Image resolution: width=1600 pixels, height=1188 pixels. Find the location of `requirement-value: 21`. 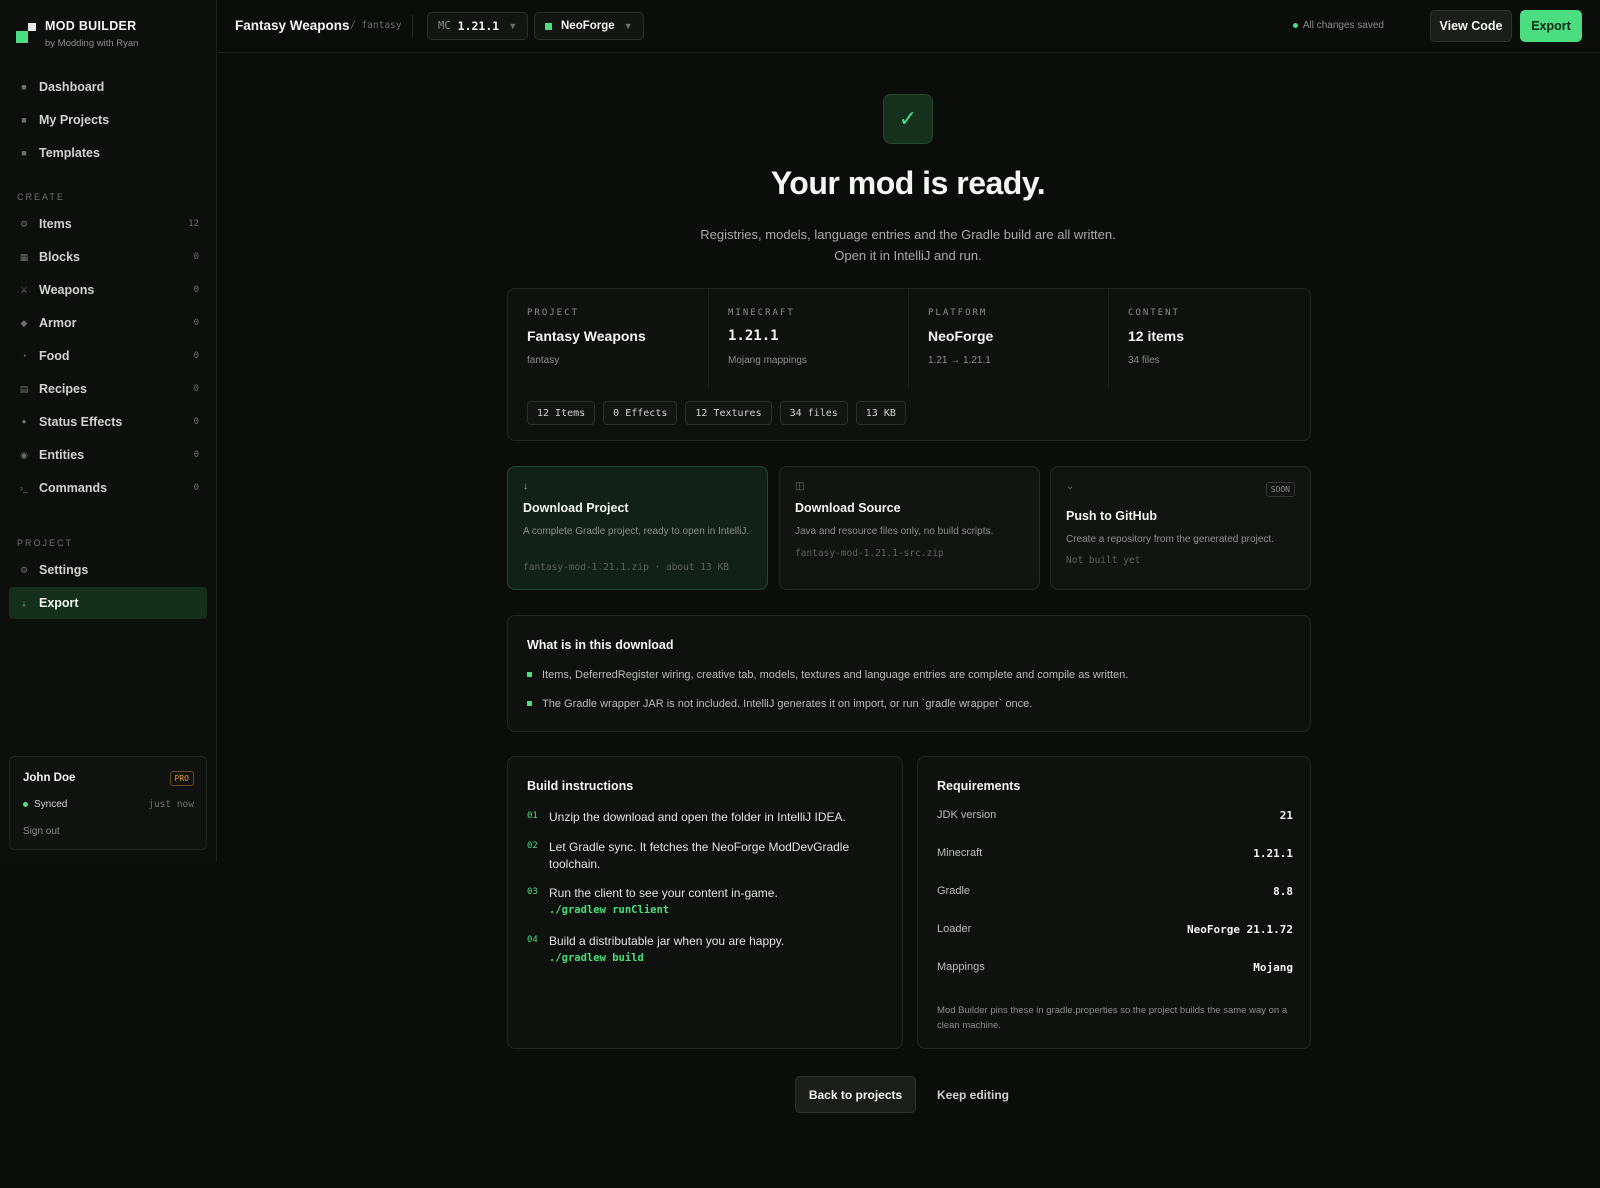

requirement-value: 21 is located at coordinates (1286, 815).